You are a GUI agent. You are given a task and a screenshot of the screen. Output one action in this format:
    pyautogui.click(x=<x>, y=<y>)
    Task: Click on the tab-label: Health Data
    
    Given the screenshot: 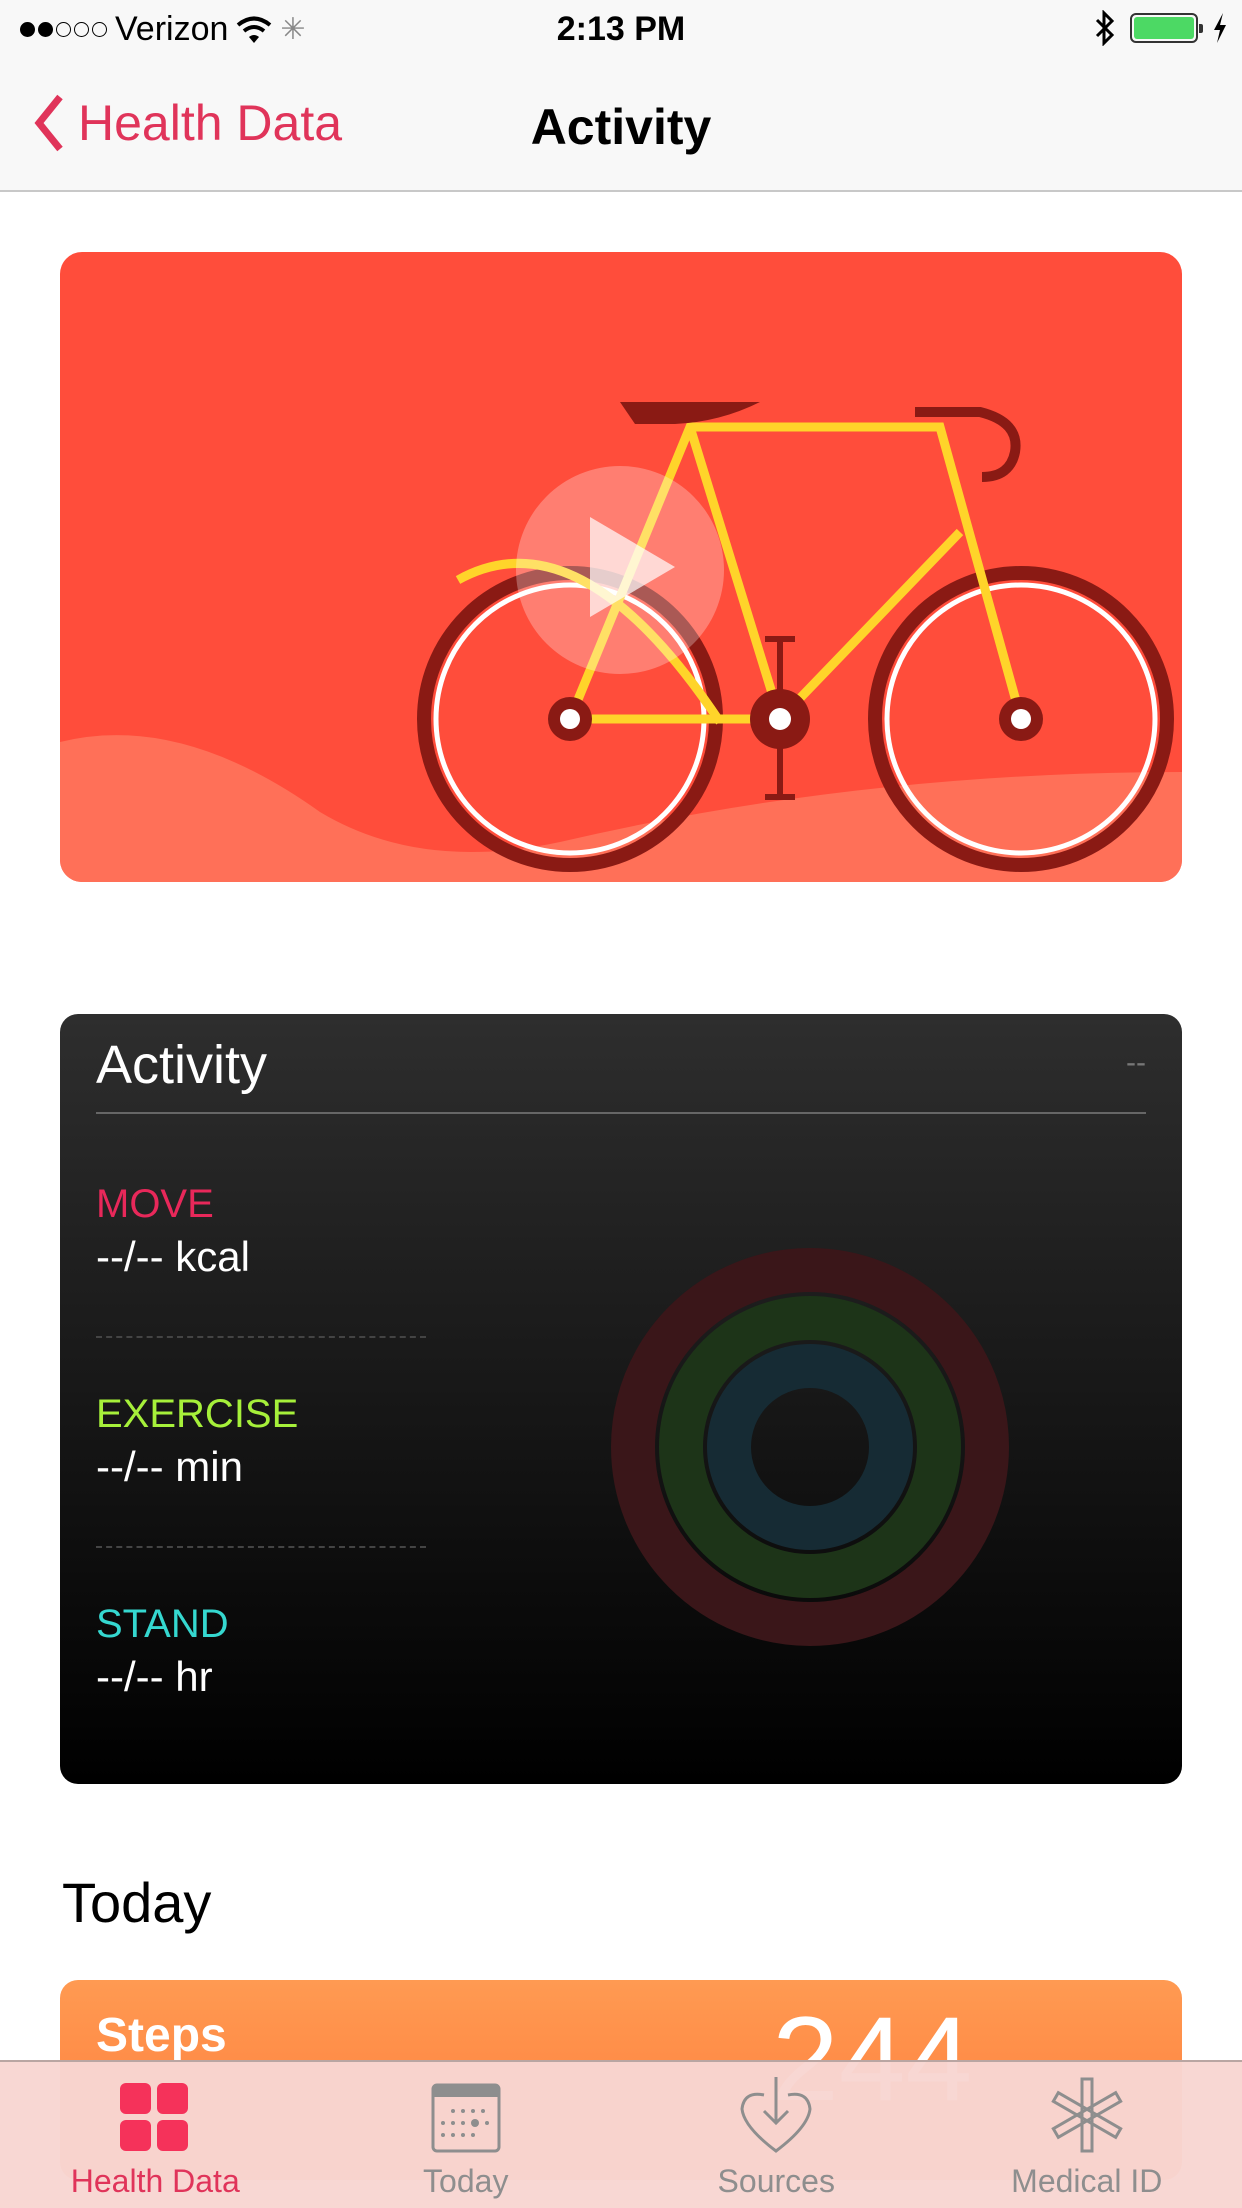 What is the action you would take?
    pyautogui.click(x=155, y=2181)
    